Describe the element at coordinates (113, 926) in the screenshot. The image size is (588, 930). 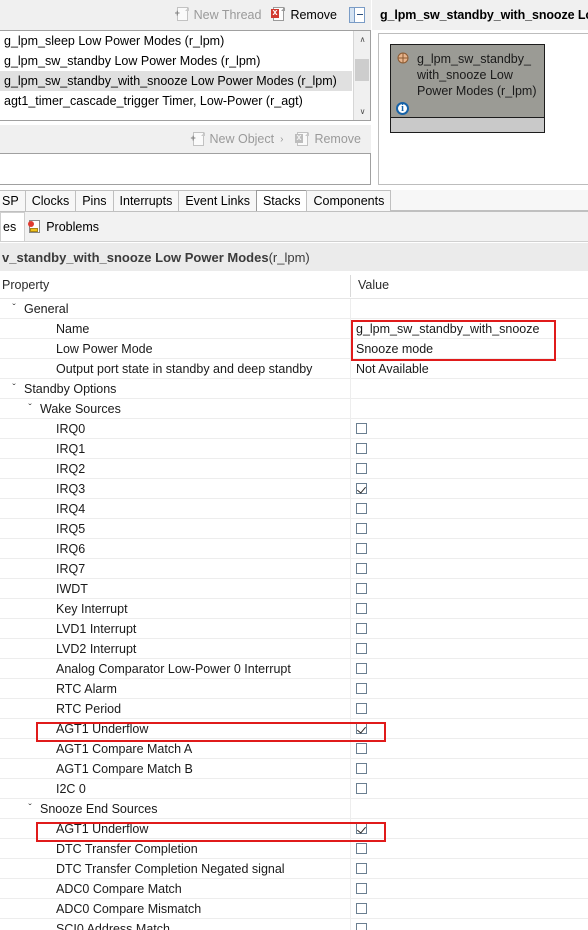
I see `property-name: SCI0 Address Match` at that location.